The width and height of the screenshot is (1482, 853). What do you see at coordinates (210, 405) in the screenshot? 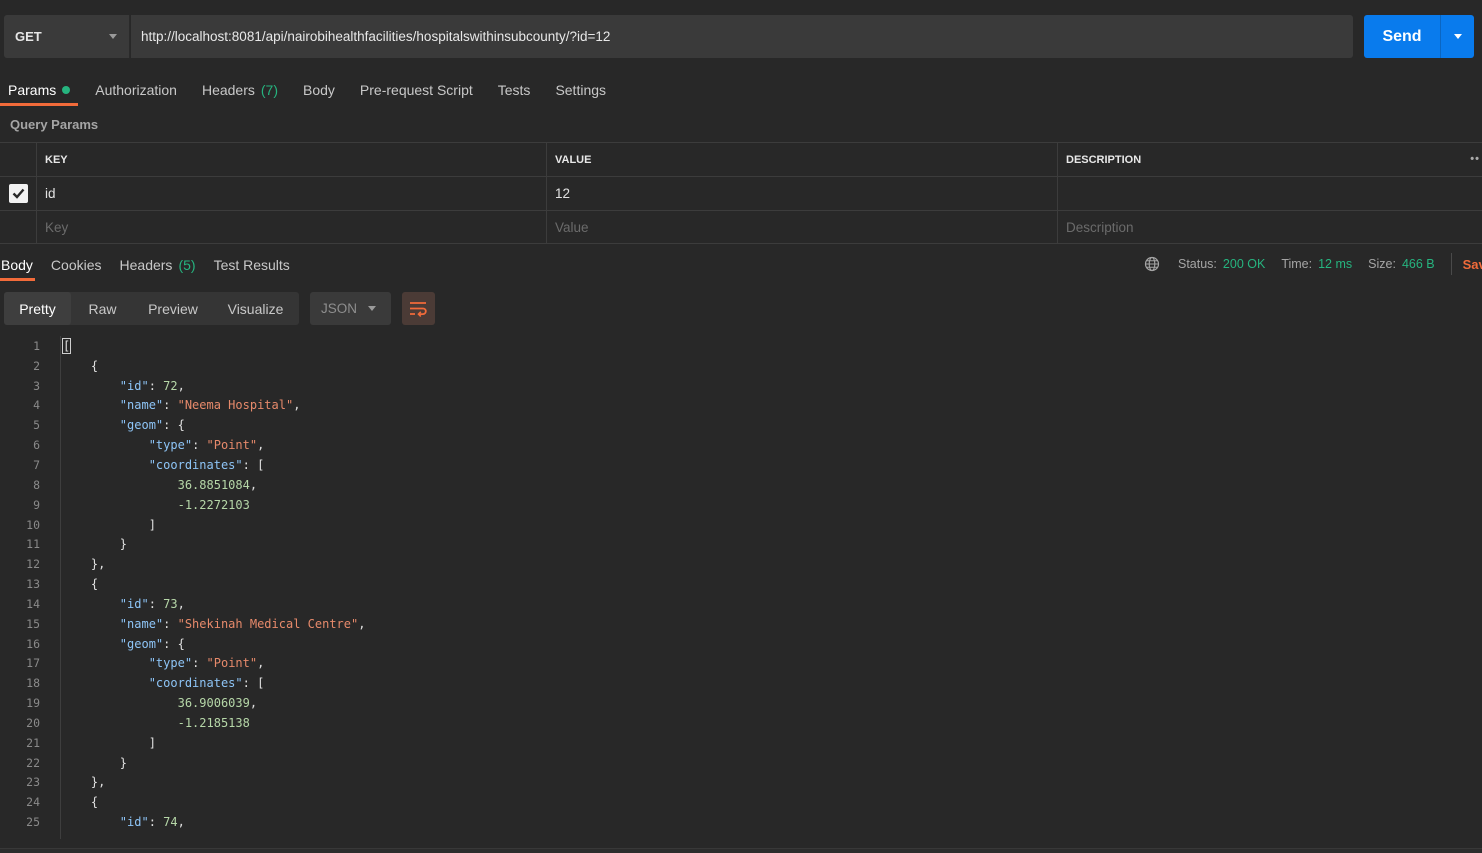
I see `code-text: "name": "Neema Hospital",` at bounding box center [210, 405].